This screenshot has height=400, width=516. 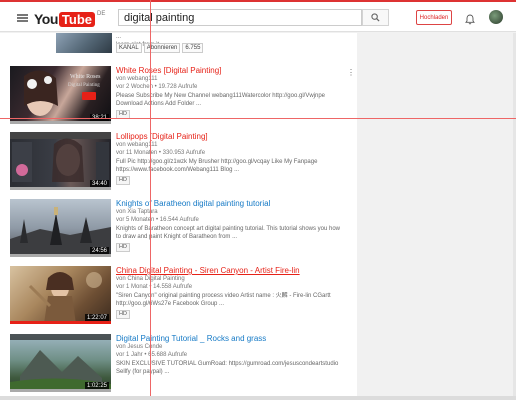 I want to click on logo-country: DE, so click(x=101, y=14).